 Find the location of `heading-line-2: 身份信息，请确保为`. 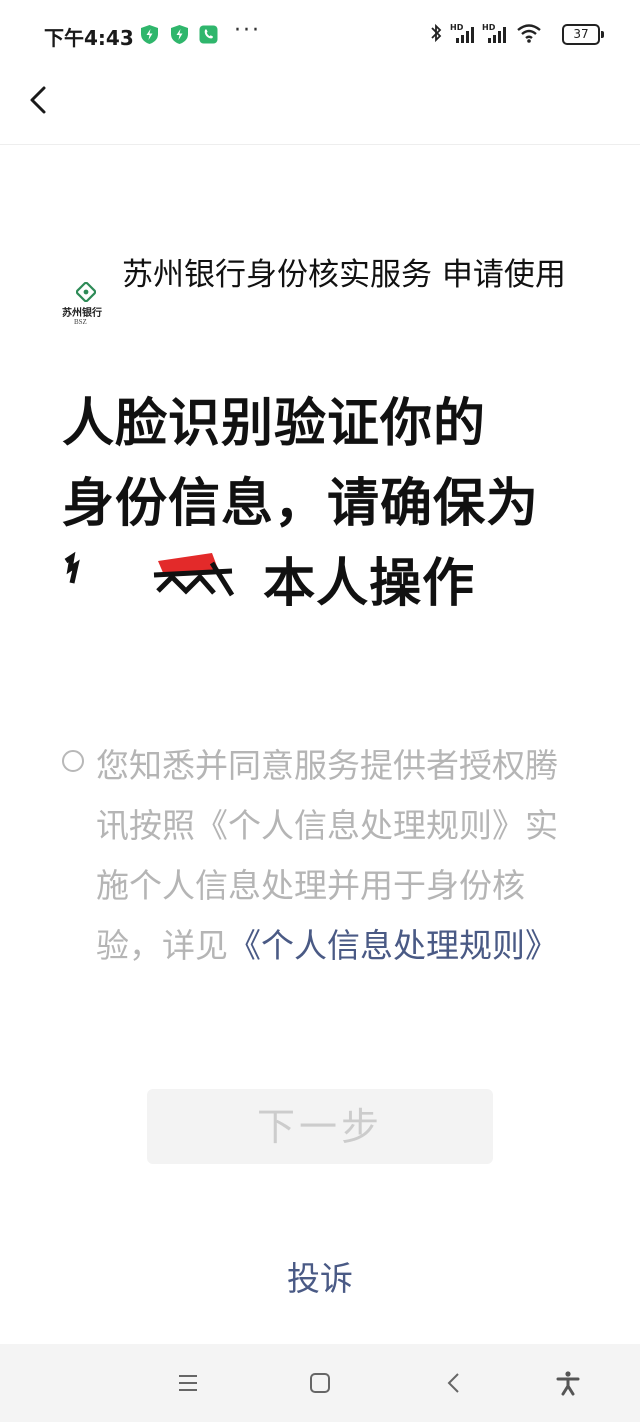

heading-line-2: 身份信息，请确保为 is located at coordinates (301, 504).